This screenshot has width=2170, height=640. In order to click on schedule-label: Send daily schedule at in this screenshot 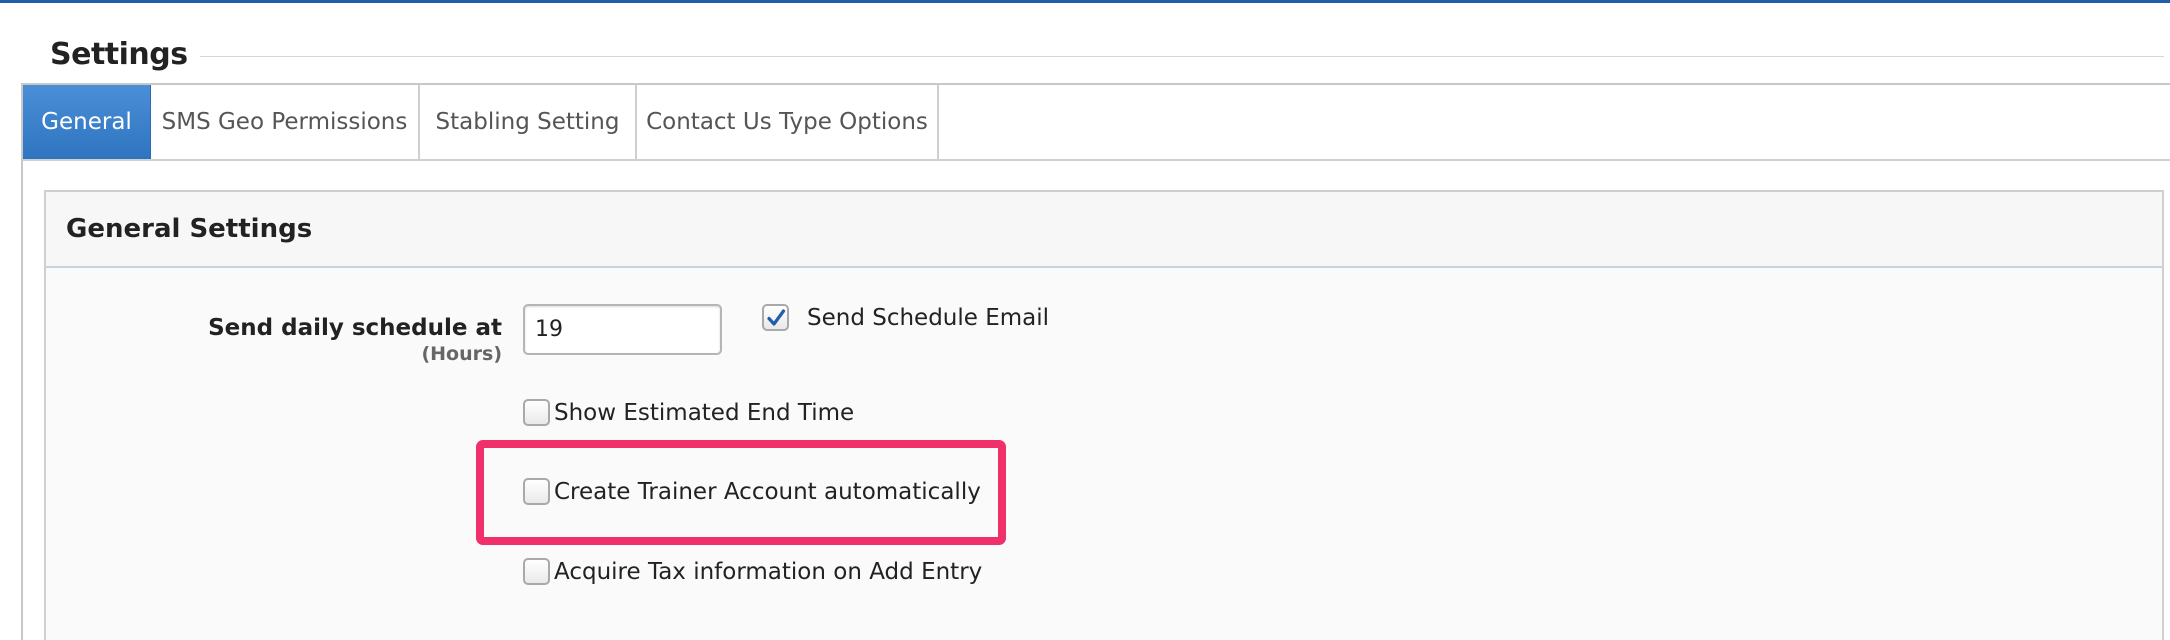, I will do `click(355, 328)`.